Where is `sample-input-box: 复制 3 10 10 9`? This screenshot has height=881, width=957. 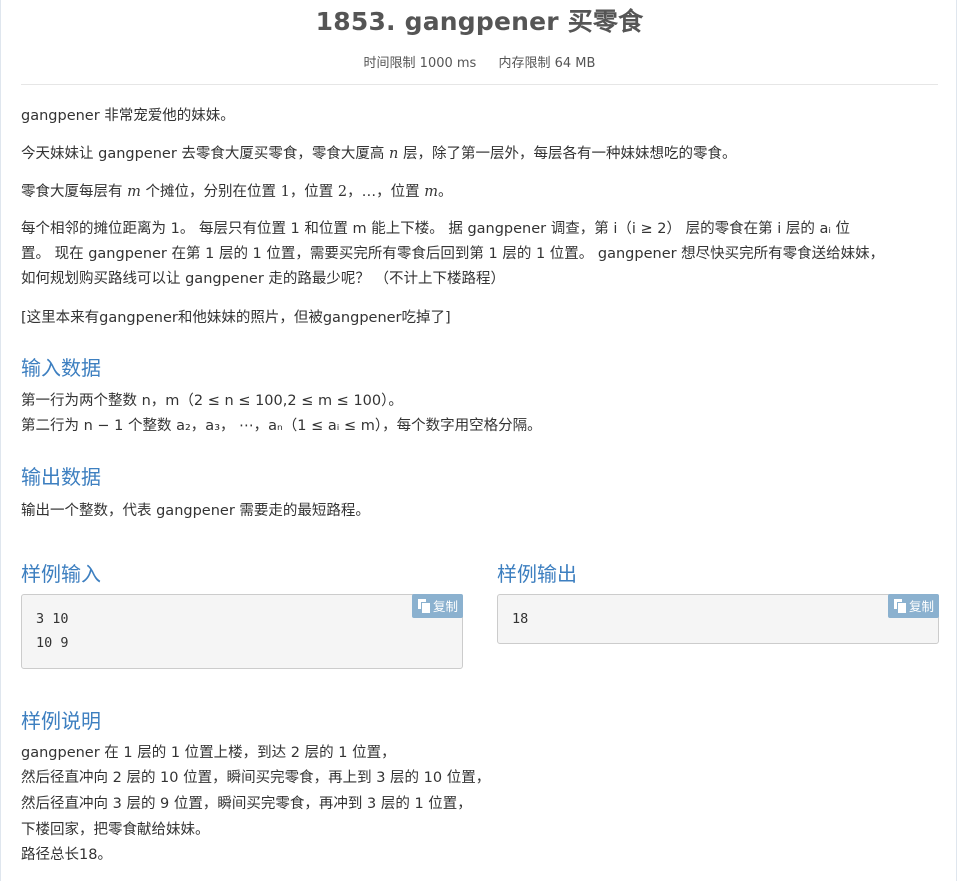 sample-input-box: 复制 3 10 10 9 is located at coordinates (242, 631).